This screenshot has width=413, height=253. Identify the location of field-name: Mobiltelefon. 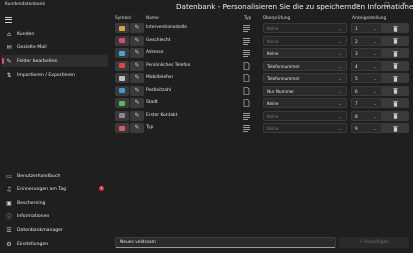
(160, 78).